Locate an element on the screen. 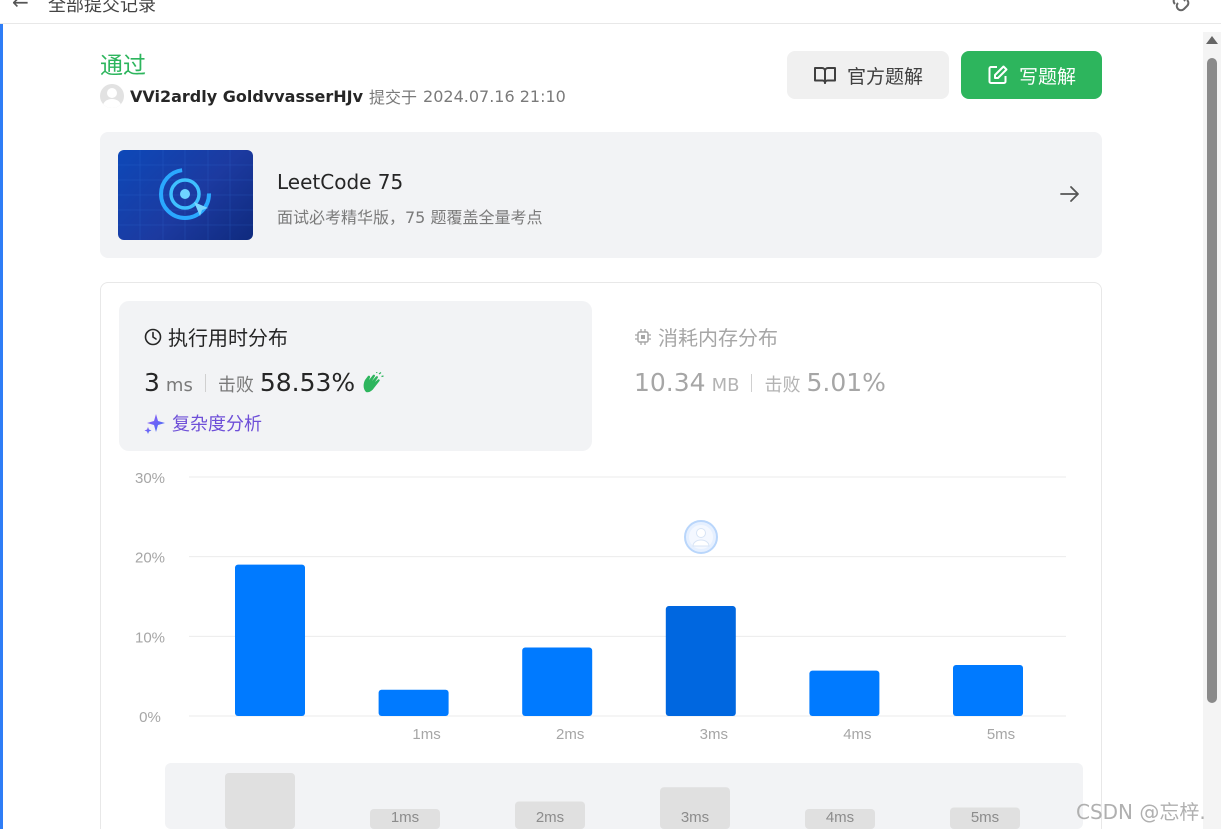 This screenshot has width=1221, height=829. range-selector is located at coordinates (624, 796).